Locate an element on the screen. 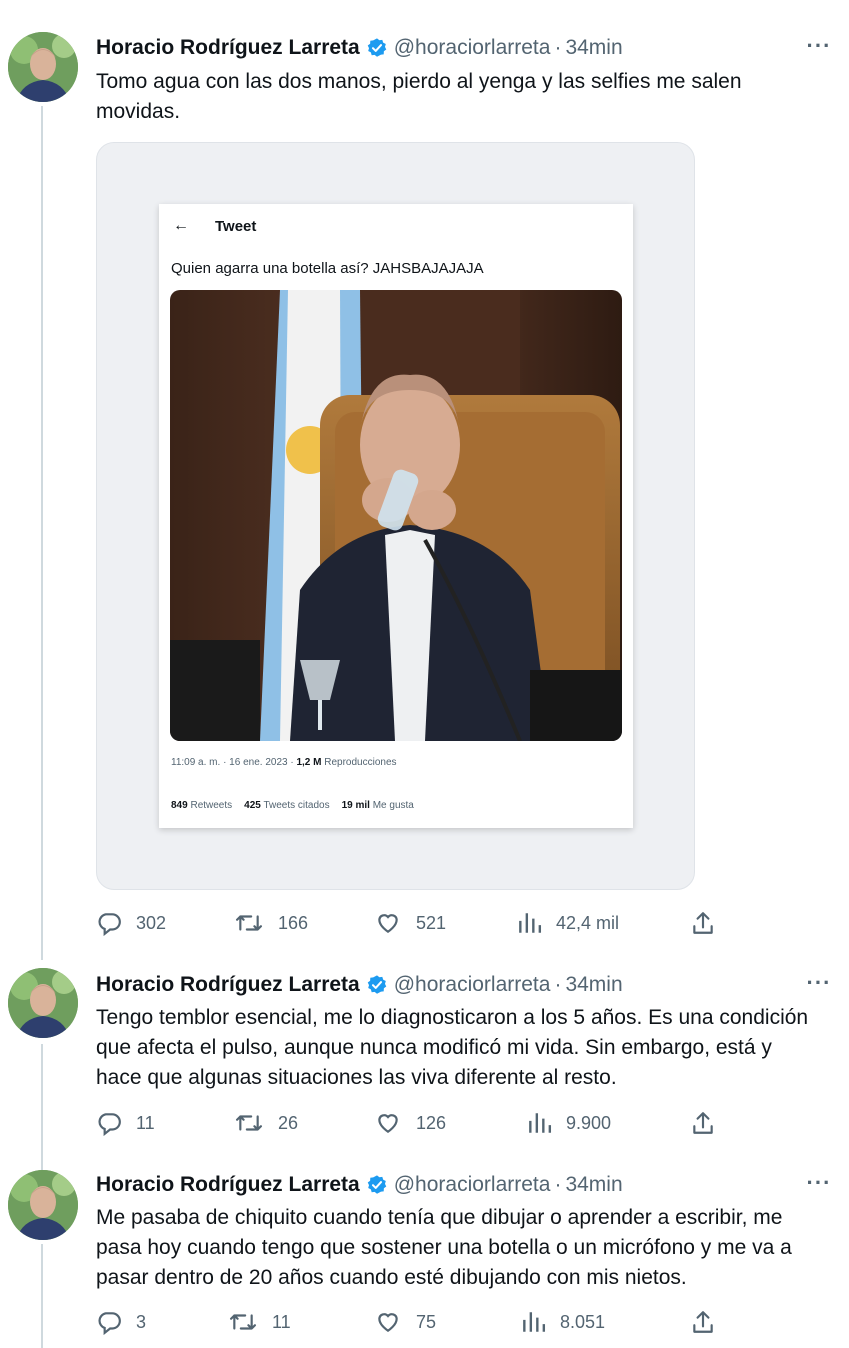 Image resolution: width=849 pixels, height=1348 pixels. like-button: 126 is located at coordinates (410, 1123).